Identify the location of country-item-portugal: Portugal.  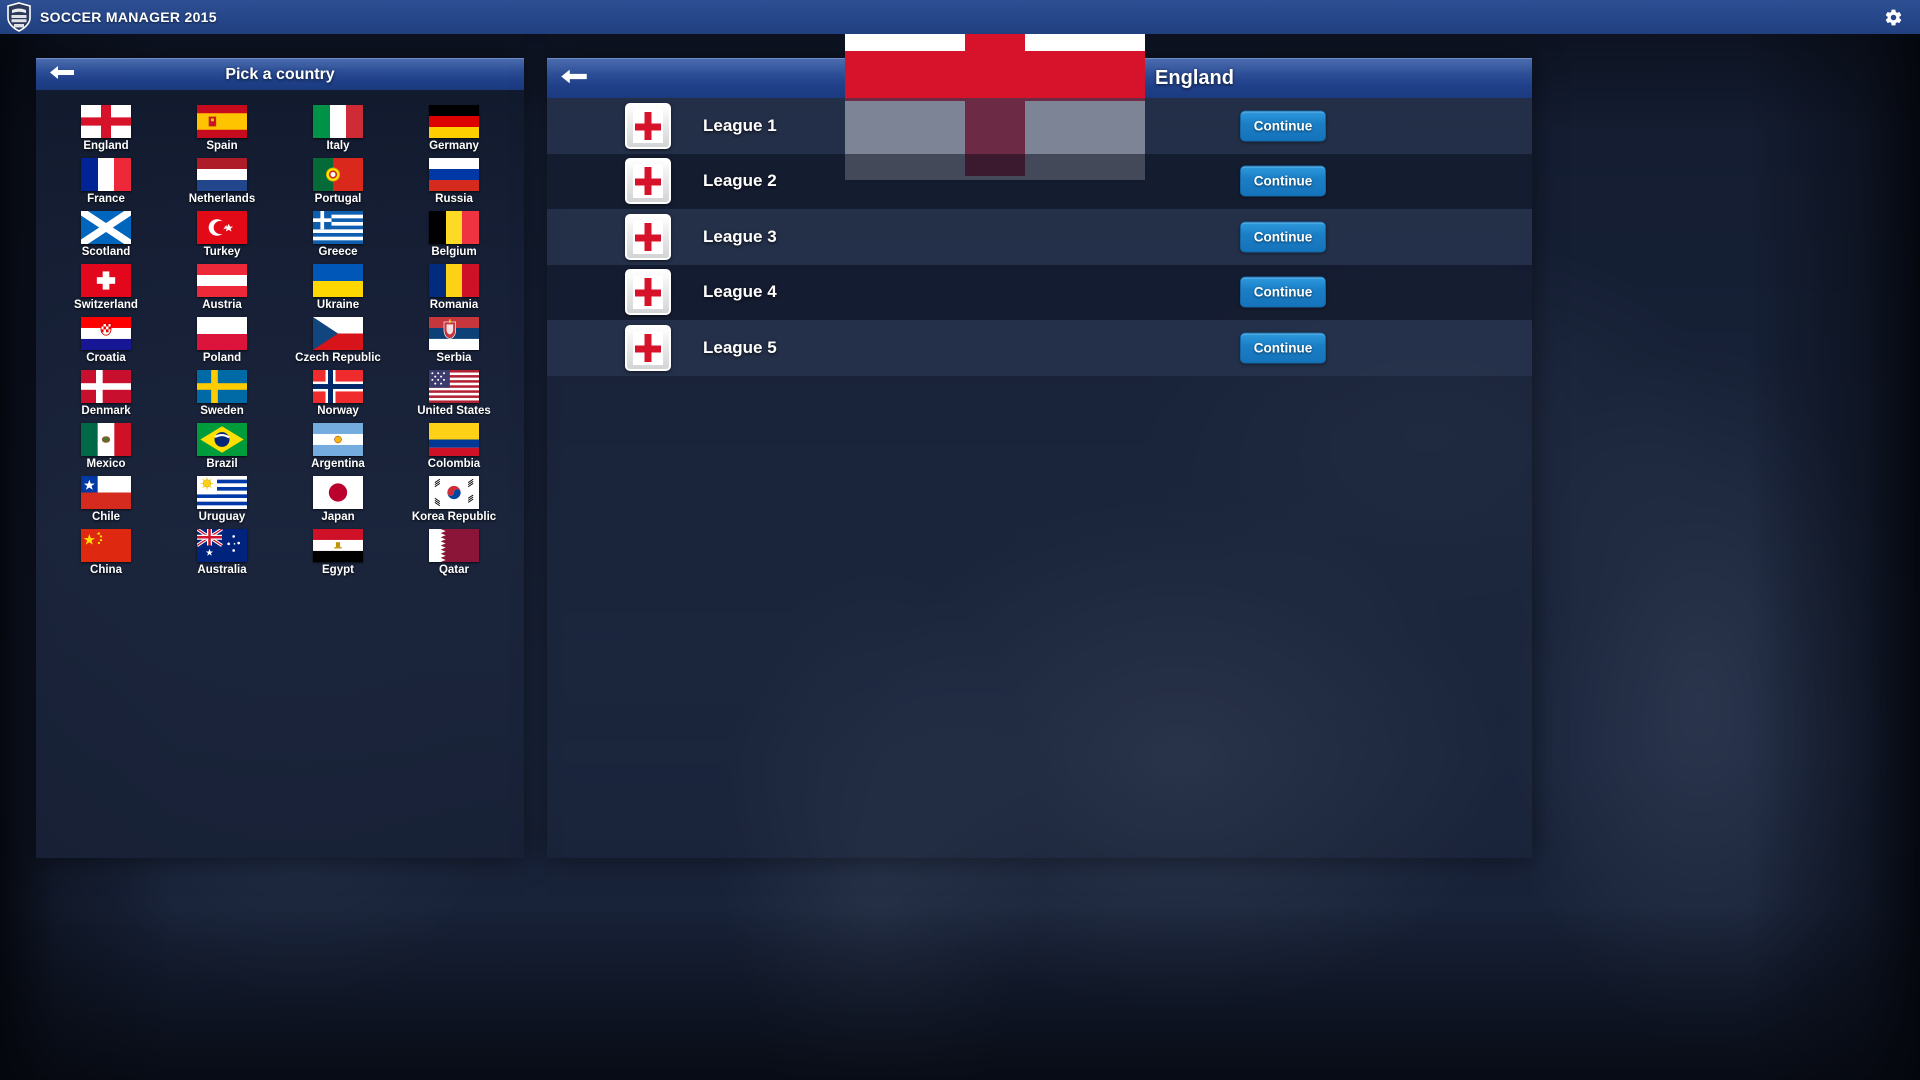
(338, 179).